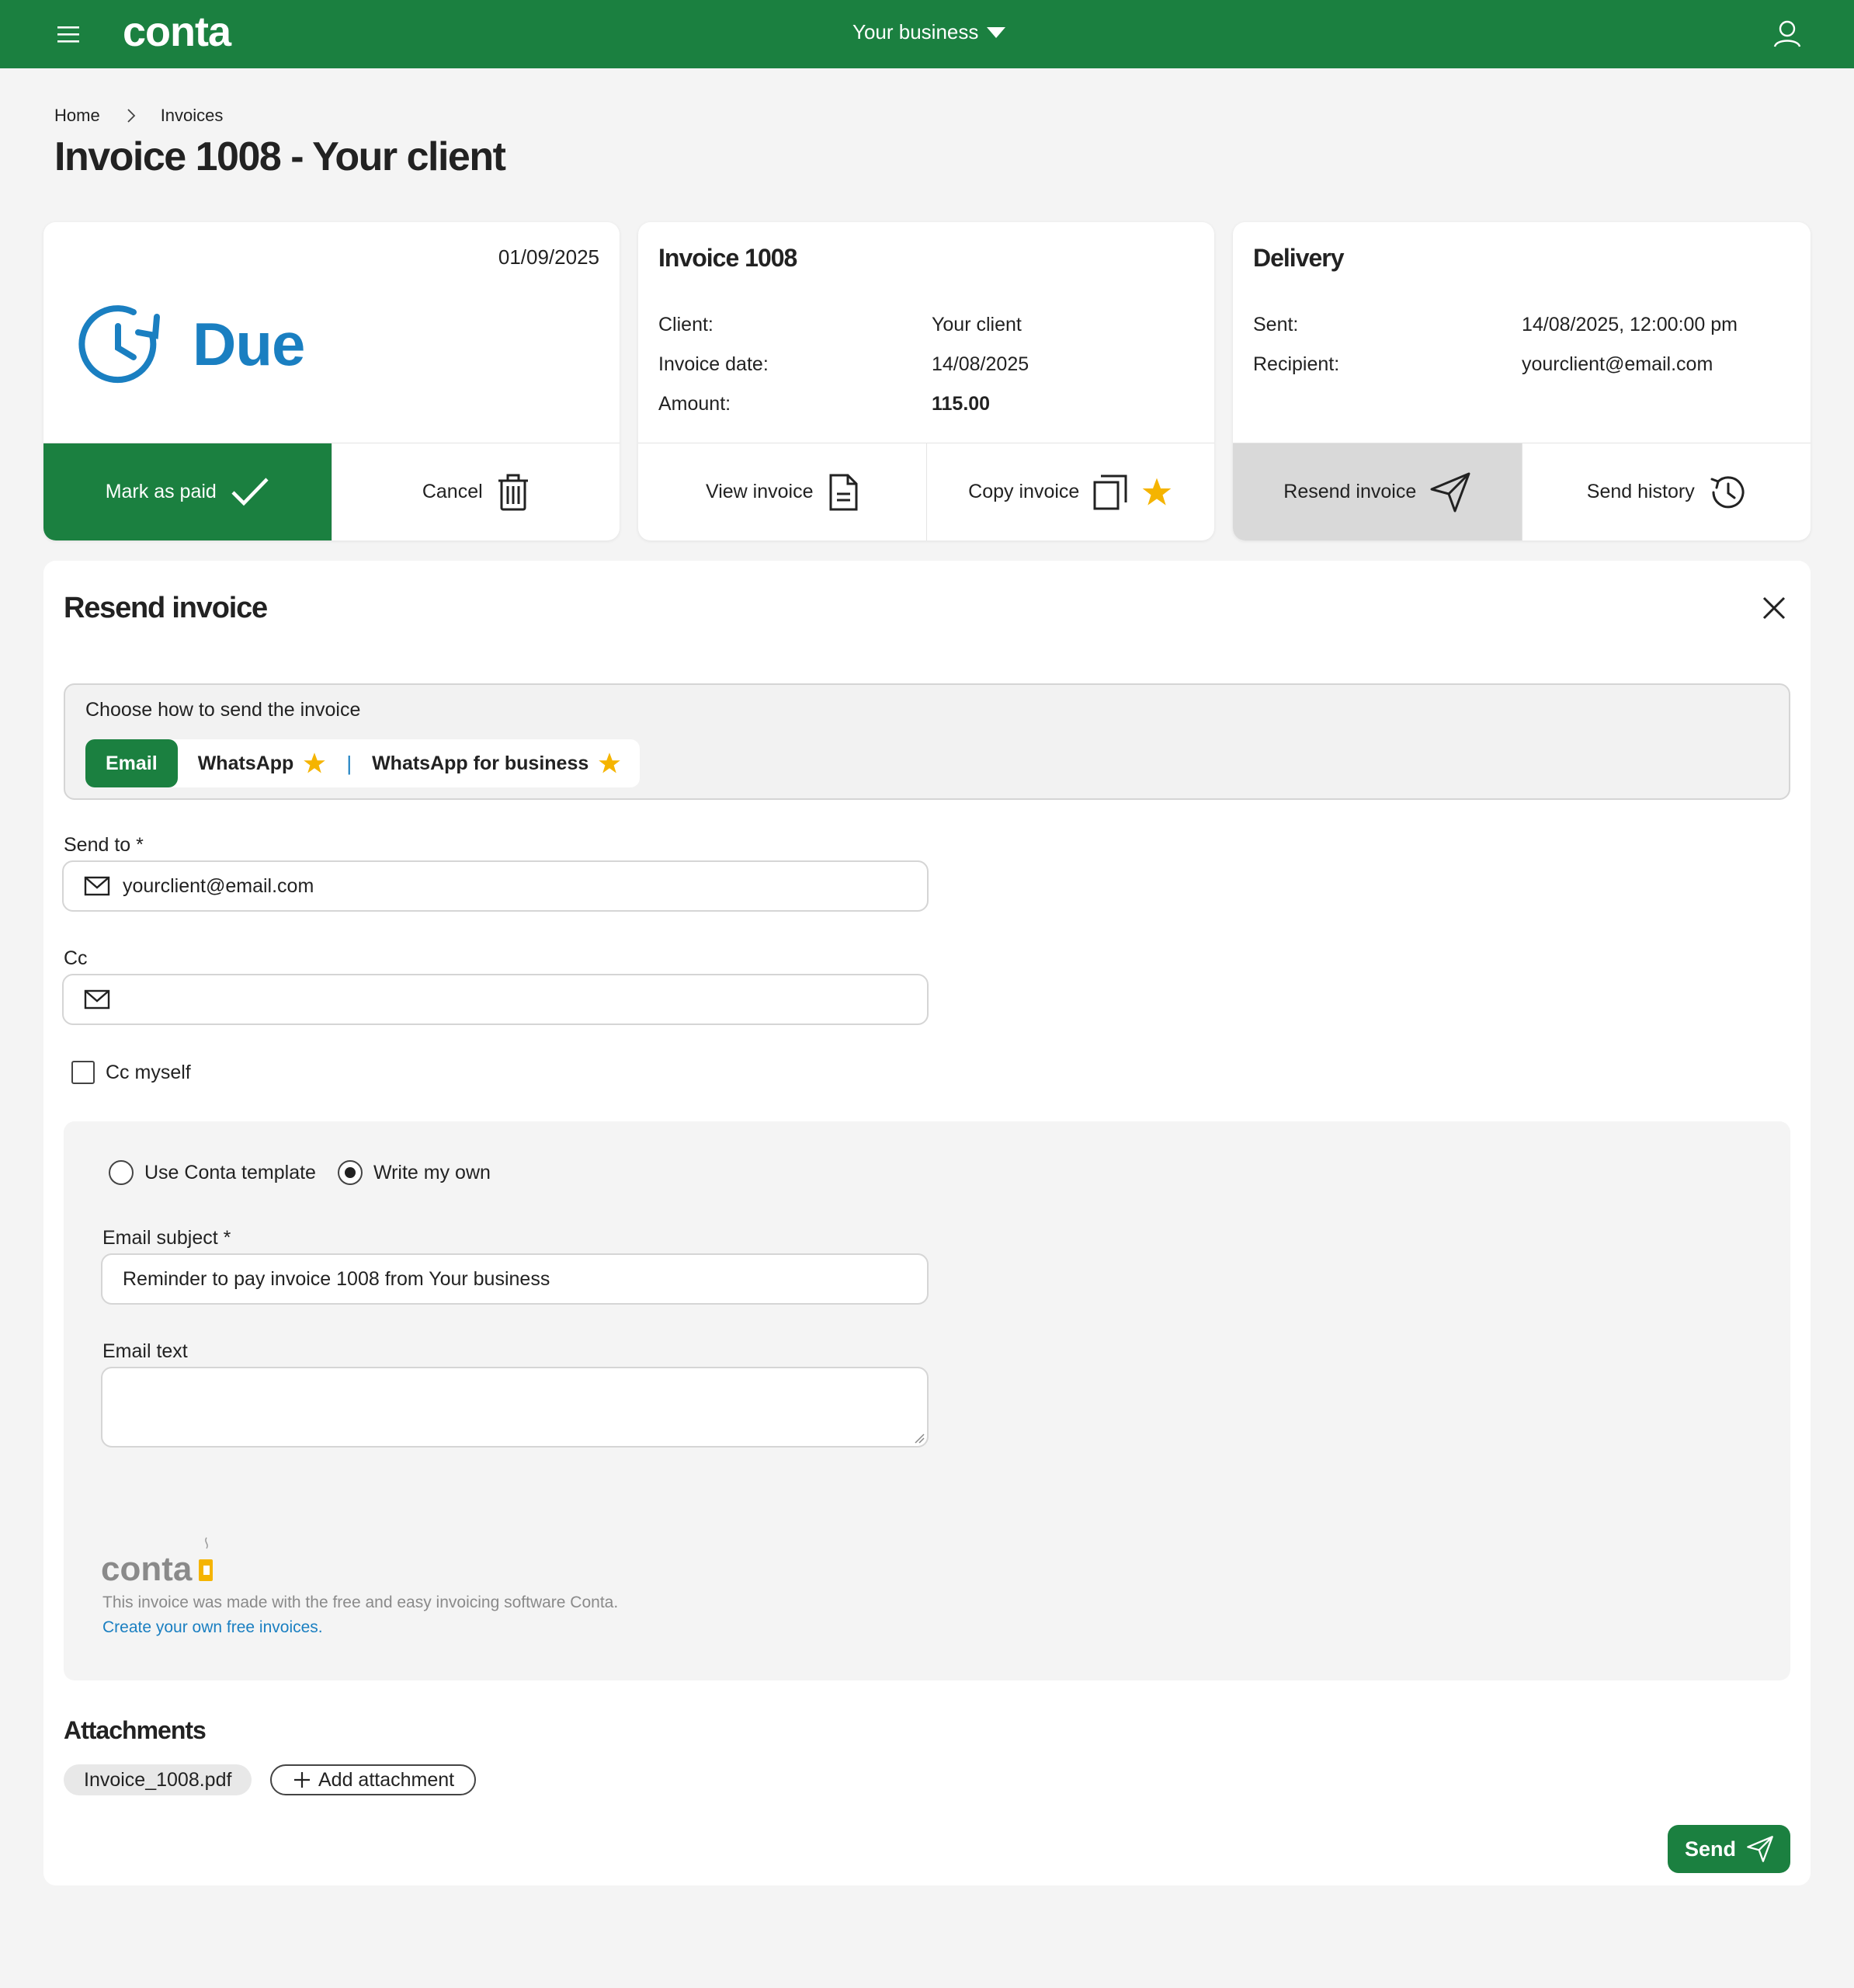 The width and height of the screenshot is (1854, 1988). I want to click on breadcrumb-home: Home, so click(77, 116).